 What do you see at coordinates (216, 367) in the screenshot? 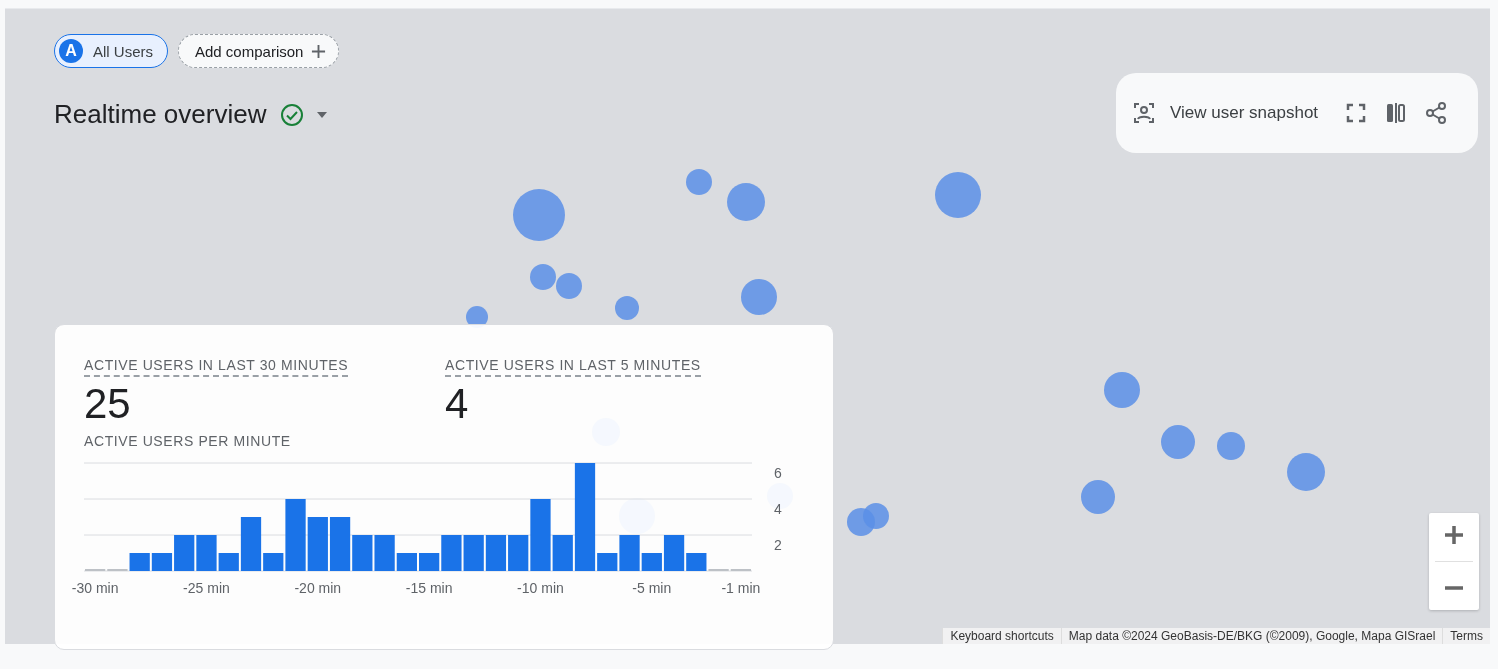
I see `metric-label: ACTIVE USERS IN LAST 30 MINUTES` at bounding box center [216, 367].